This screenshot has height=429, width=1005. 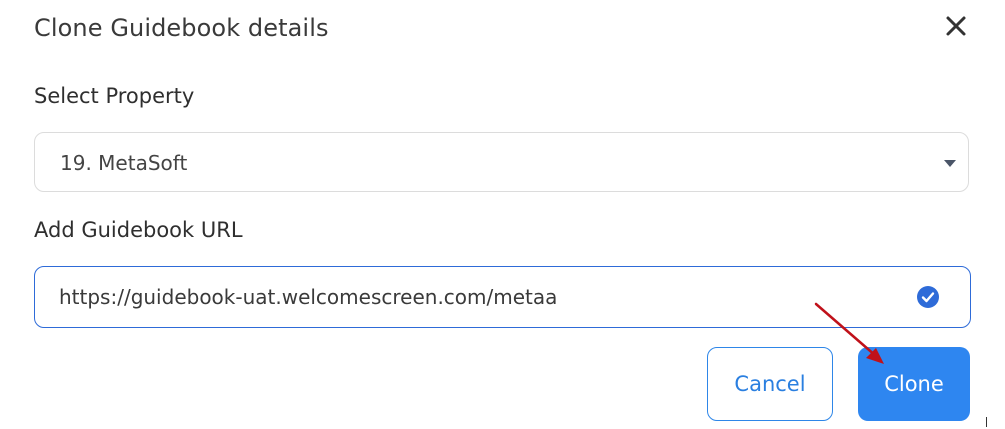 I want to click on close-button, so click(x=956, y=26).